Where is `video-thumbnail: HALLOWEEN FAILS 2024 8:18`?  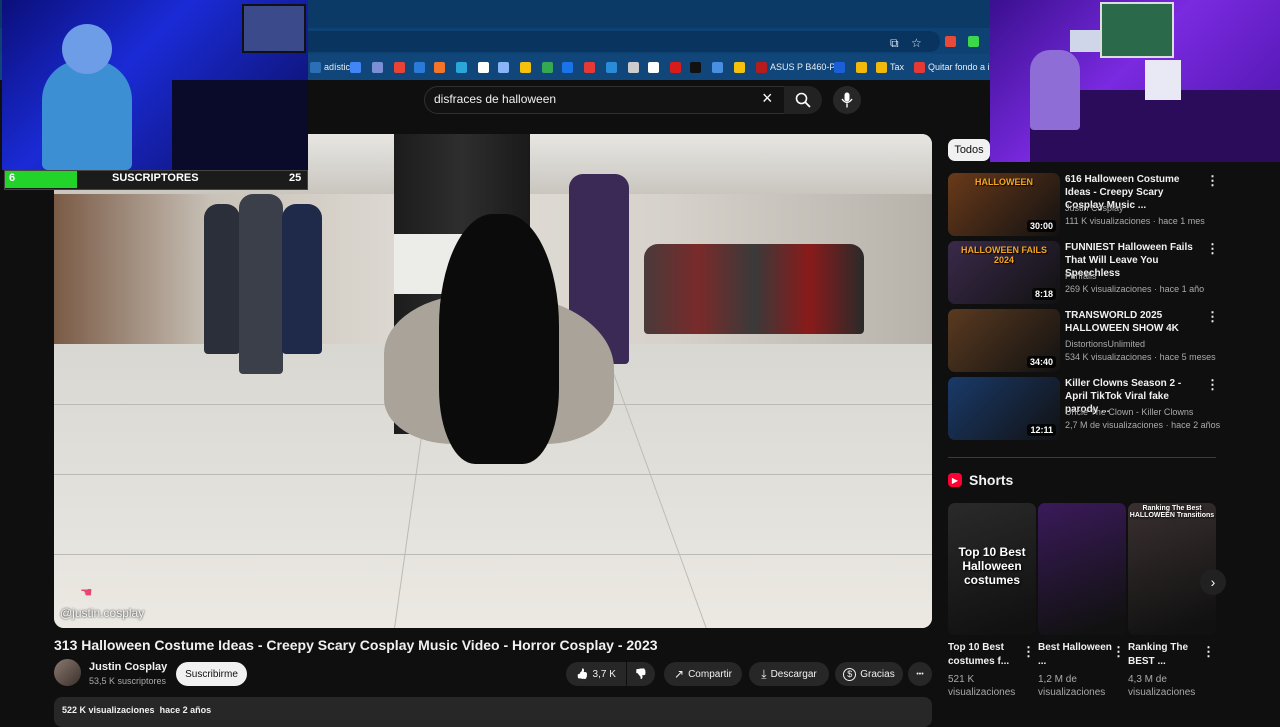
video-thumbnail: HALLOWEEN FAILS 2024 8:18 is located at coordinates (1004, 272).